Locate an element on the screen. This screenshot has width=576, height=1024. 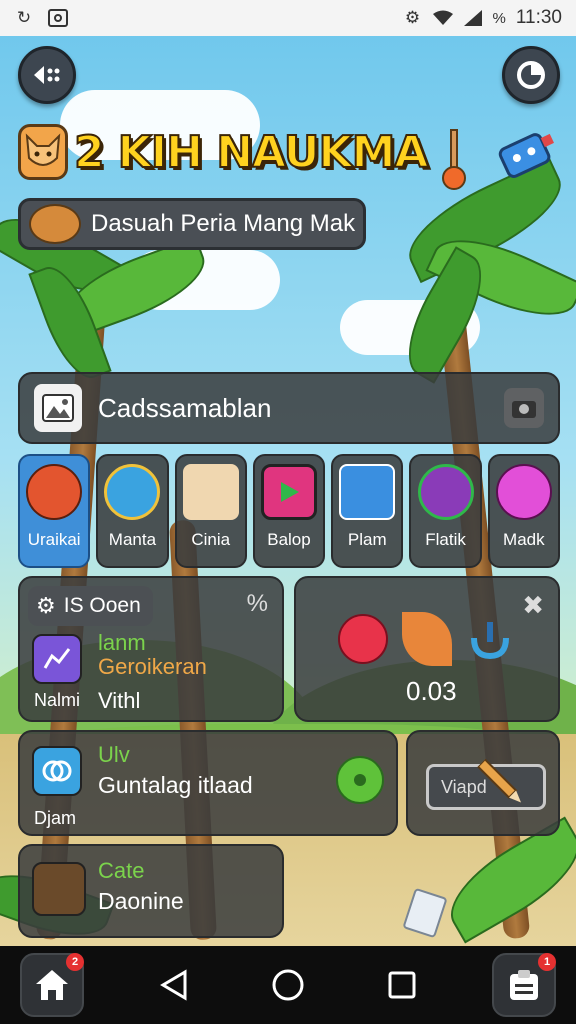
clipboard-icon is located at coordinates (524, 985).